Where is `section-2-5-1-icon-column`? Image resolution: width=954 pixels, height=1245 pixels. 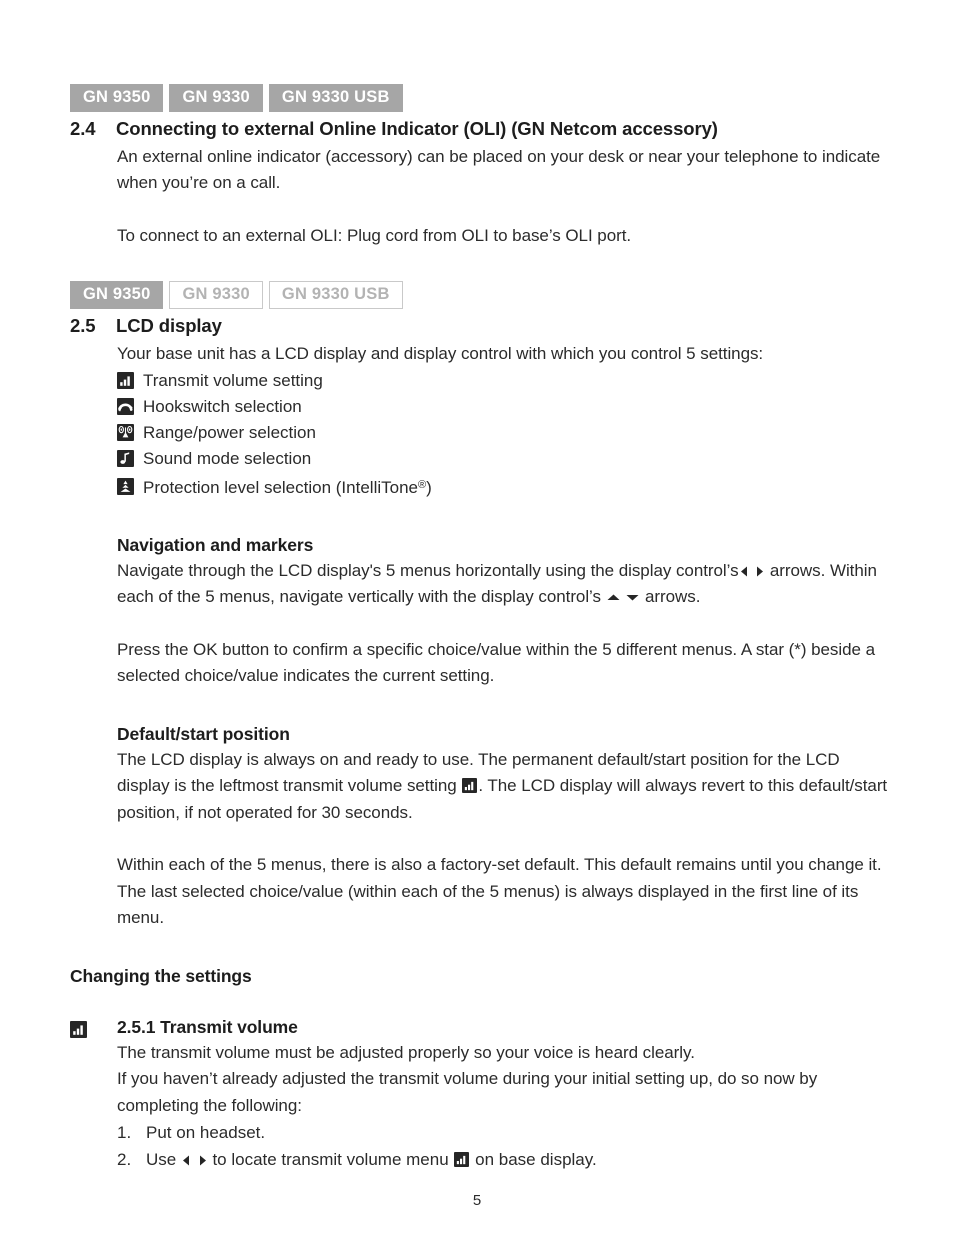 section-2-5-1-icon-column is located at coordinates (93, 1028).